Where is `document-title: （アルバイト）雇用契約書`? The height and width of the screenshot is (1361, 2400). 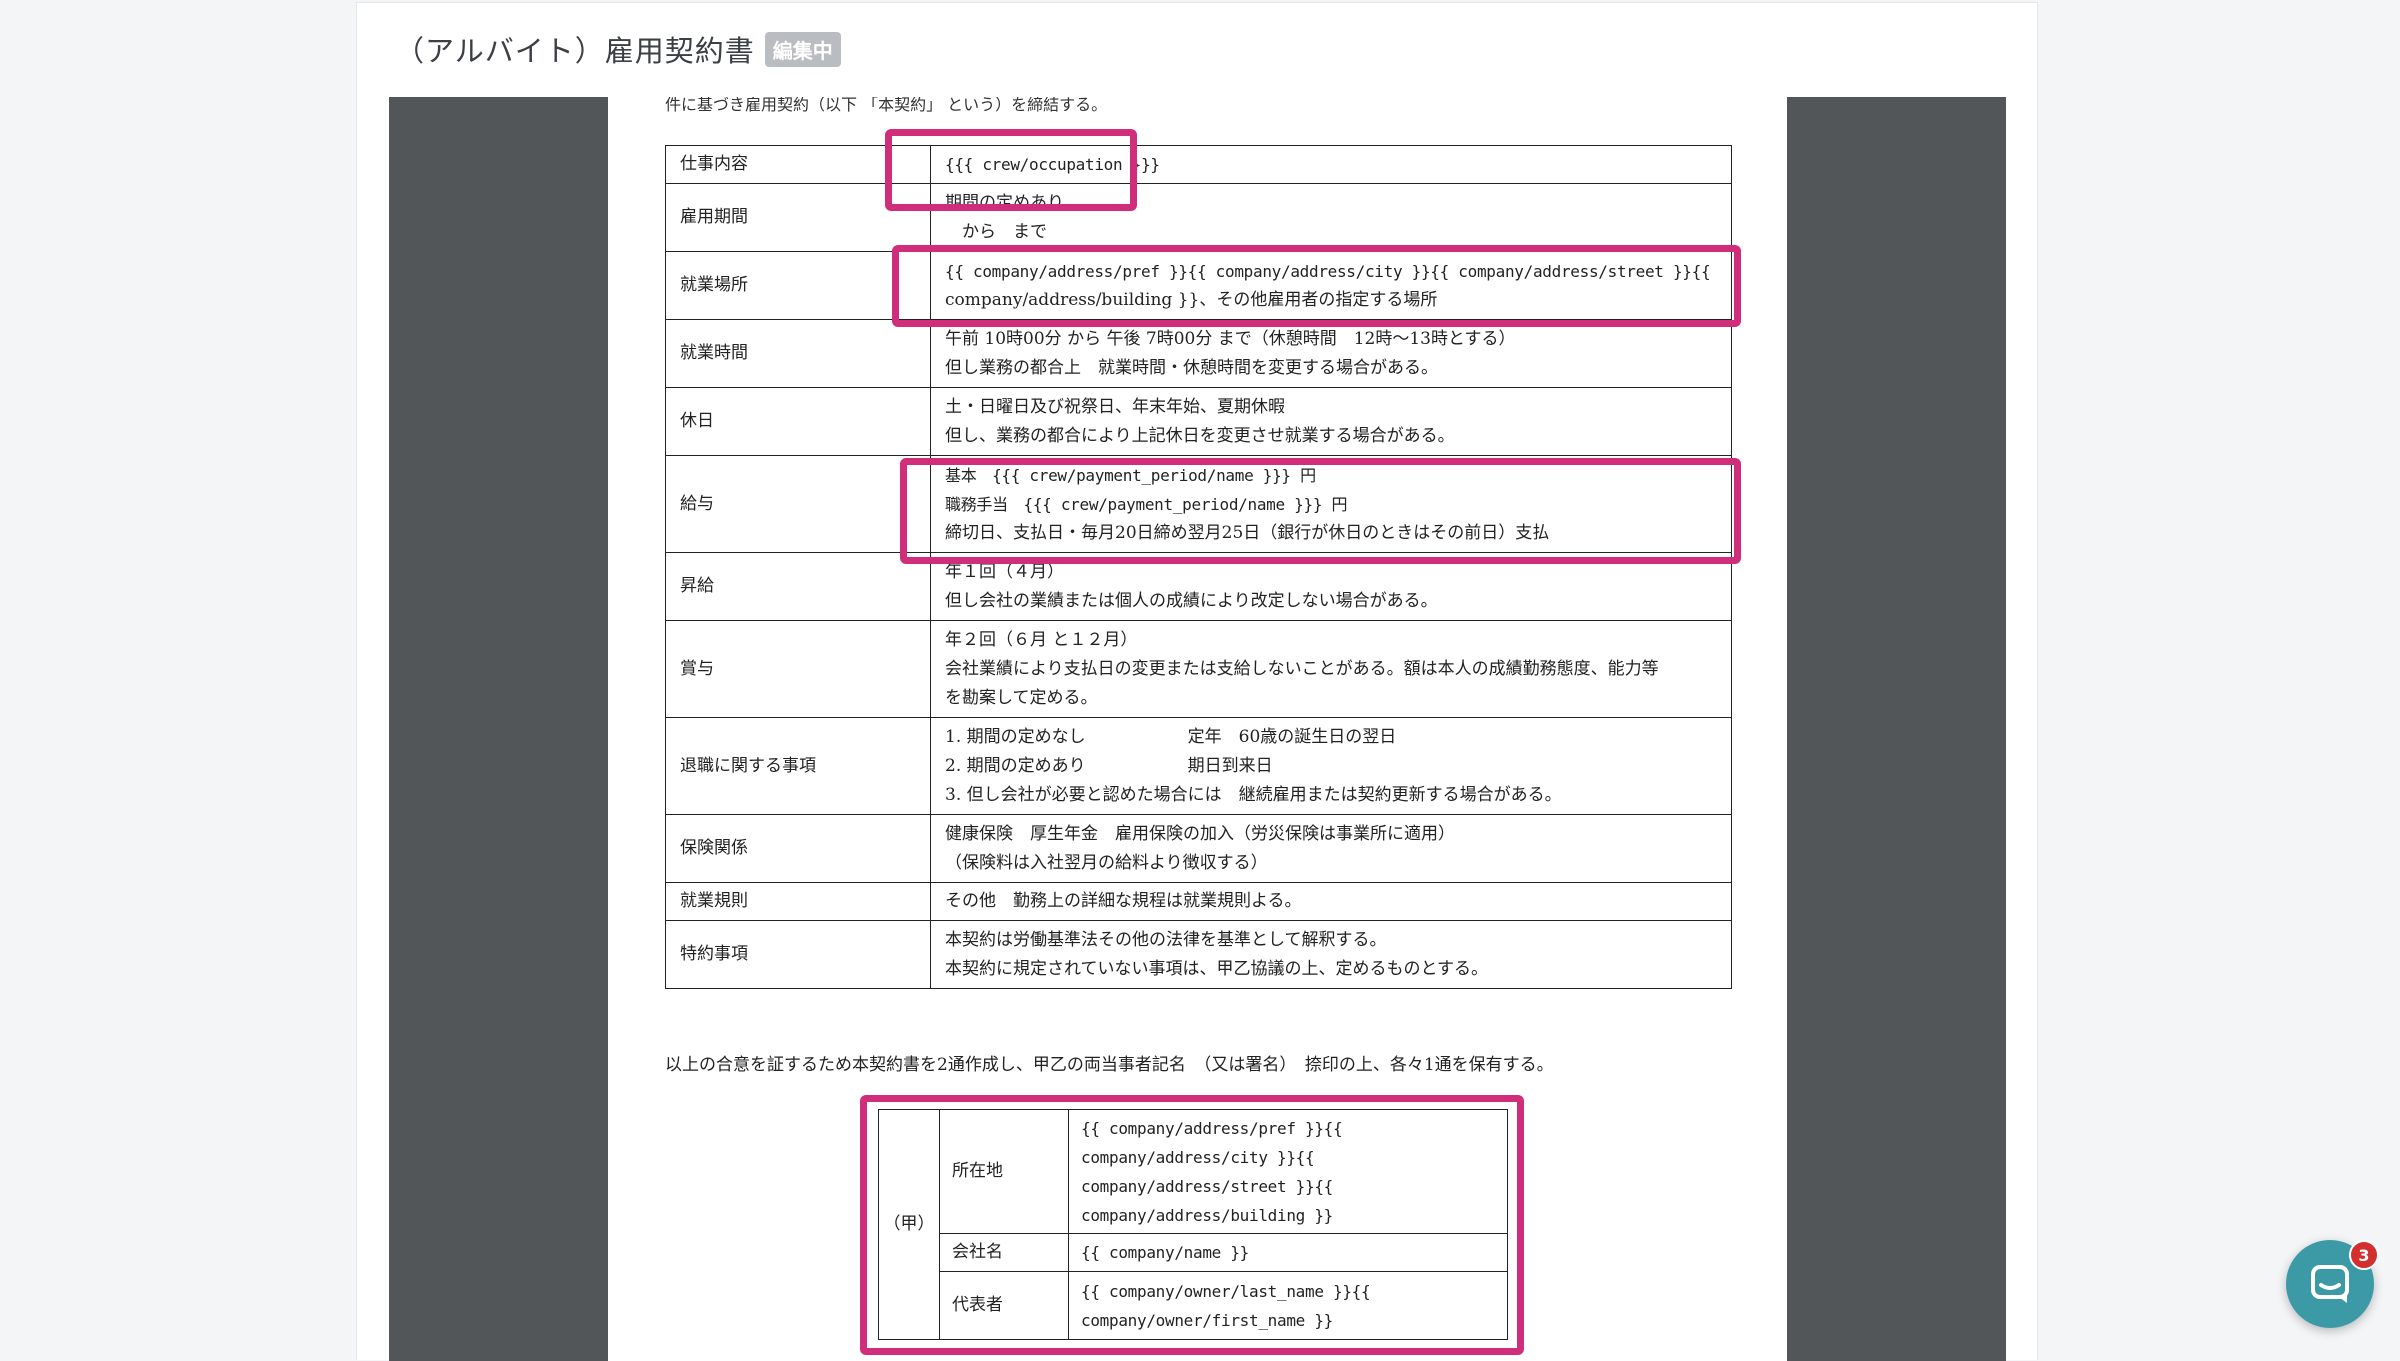 document-title: （アルバイト）雇用契約書 is located at coordinates (575, 51).